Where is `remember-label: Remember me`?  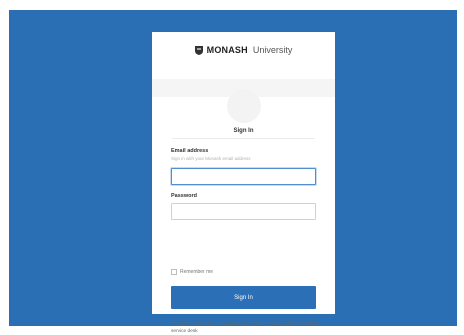 remember-label: Remember me is located at coordinates (197, 272).